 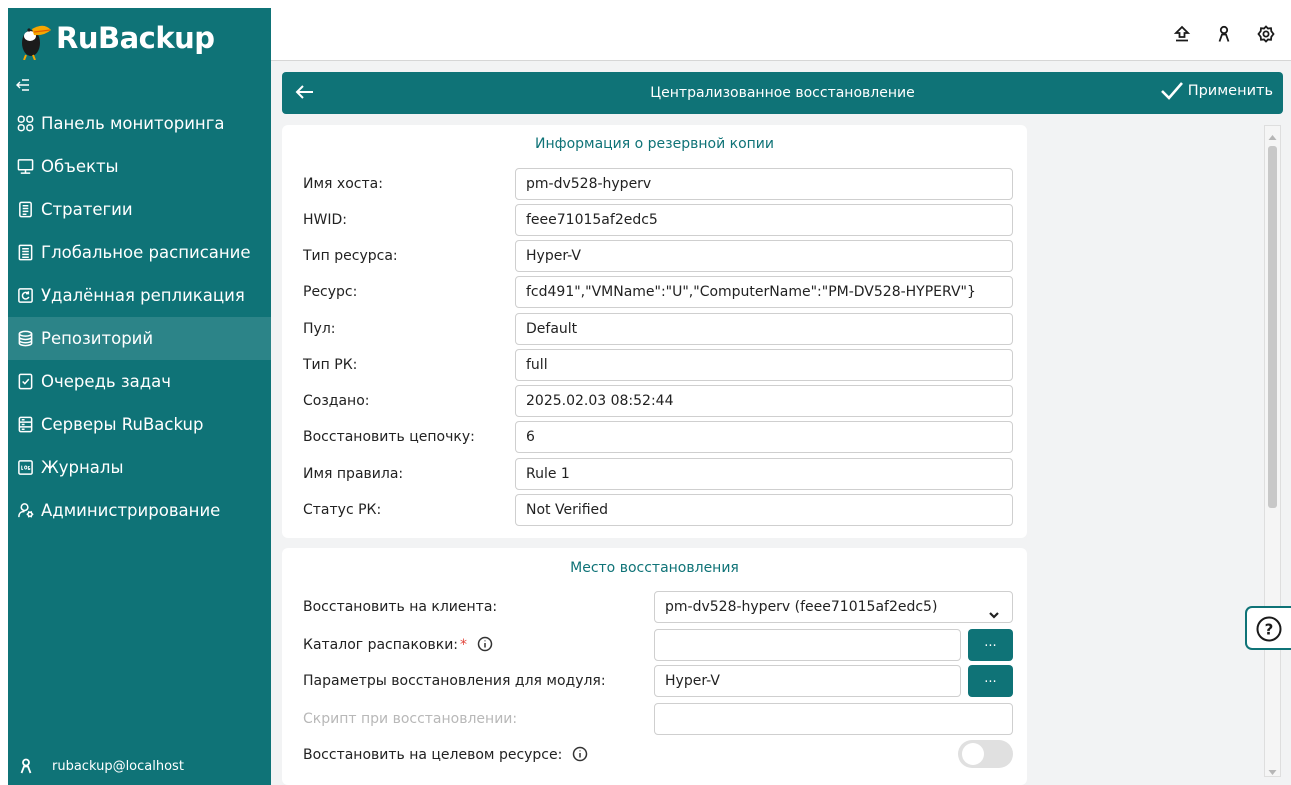 What do you see at coordinates (764, 510) in the screenshot?
I see `backup-status-field: Not Verified` at bounding box center [764, 510].